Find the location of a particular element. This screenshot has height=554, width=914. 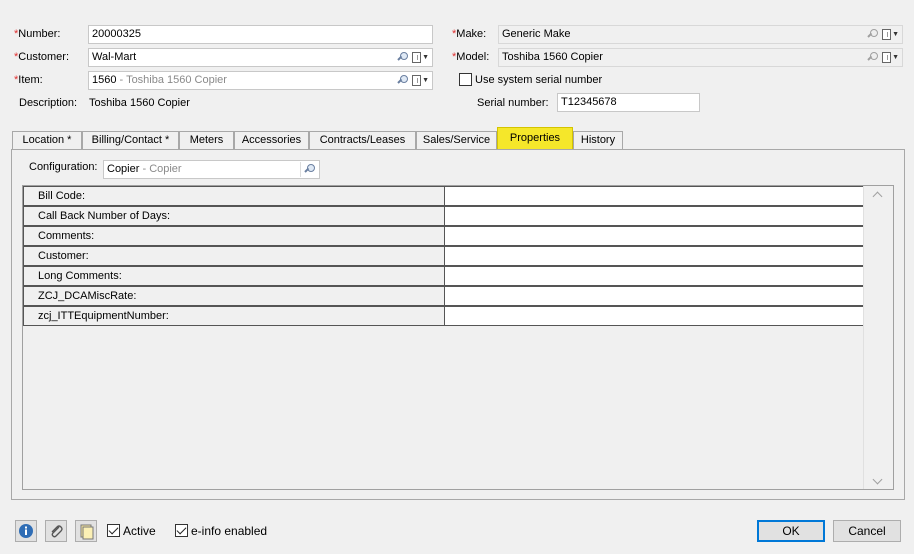

notes-icon is located at coordinates (87, 532).